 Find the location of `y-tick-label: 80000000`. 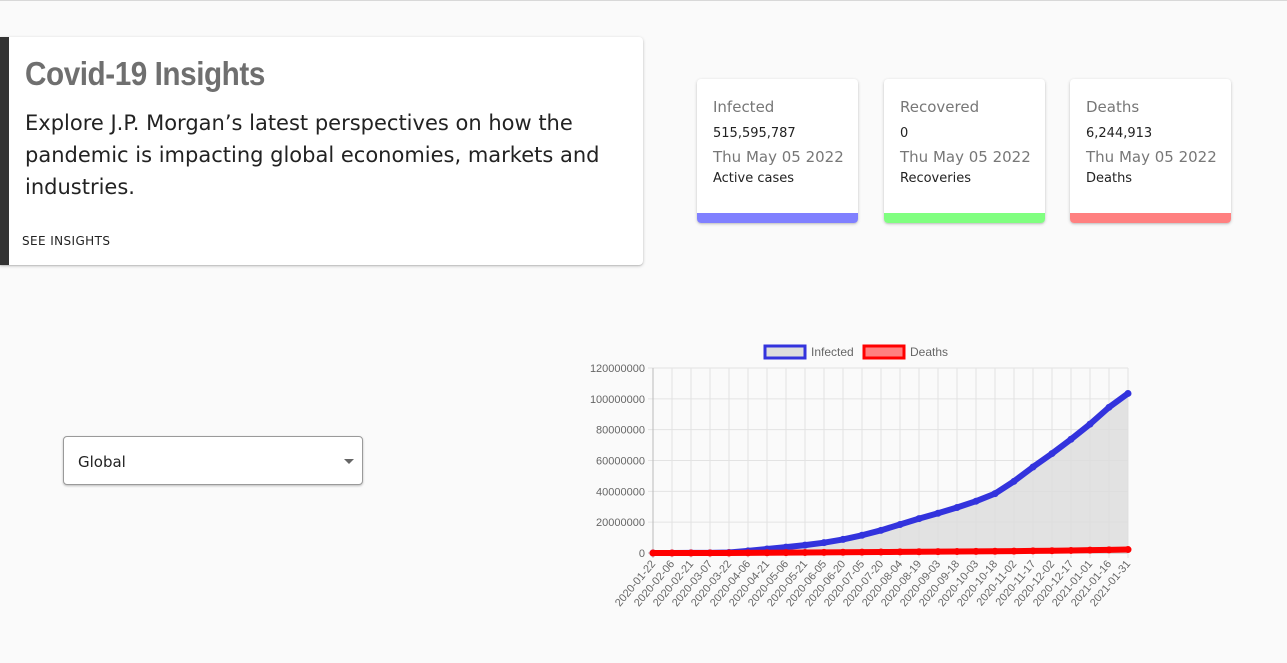

y-tick-label: 80000000 is located at coordinates (620, 431).